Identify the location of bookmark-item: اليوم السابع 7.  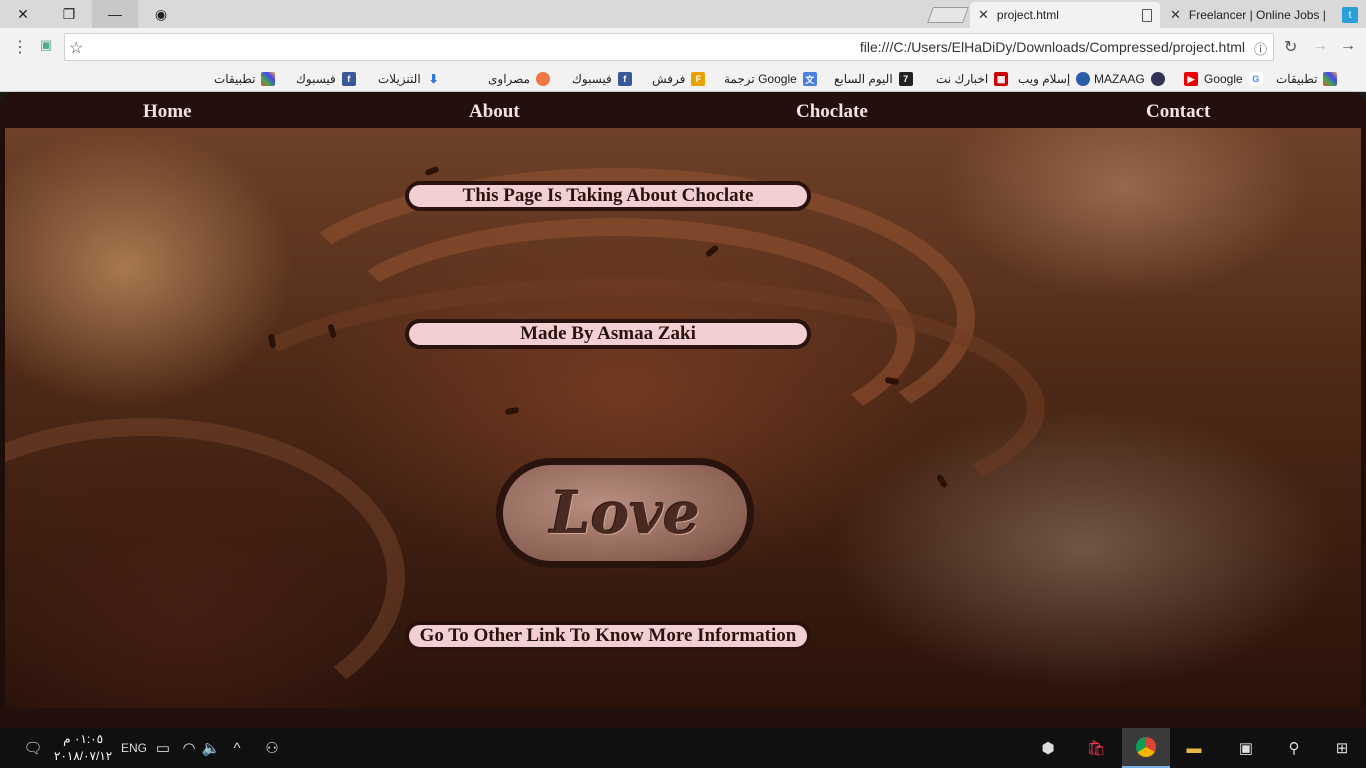
(873, 79).